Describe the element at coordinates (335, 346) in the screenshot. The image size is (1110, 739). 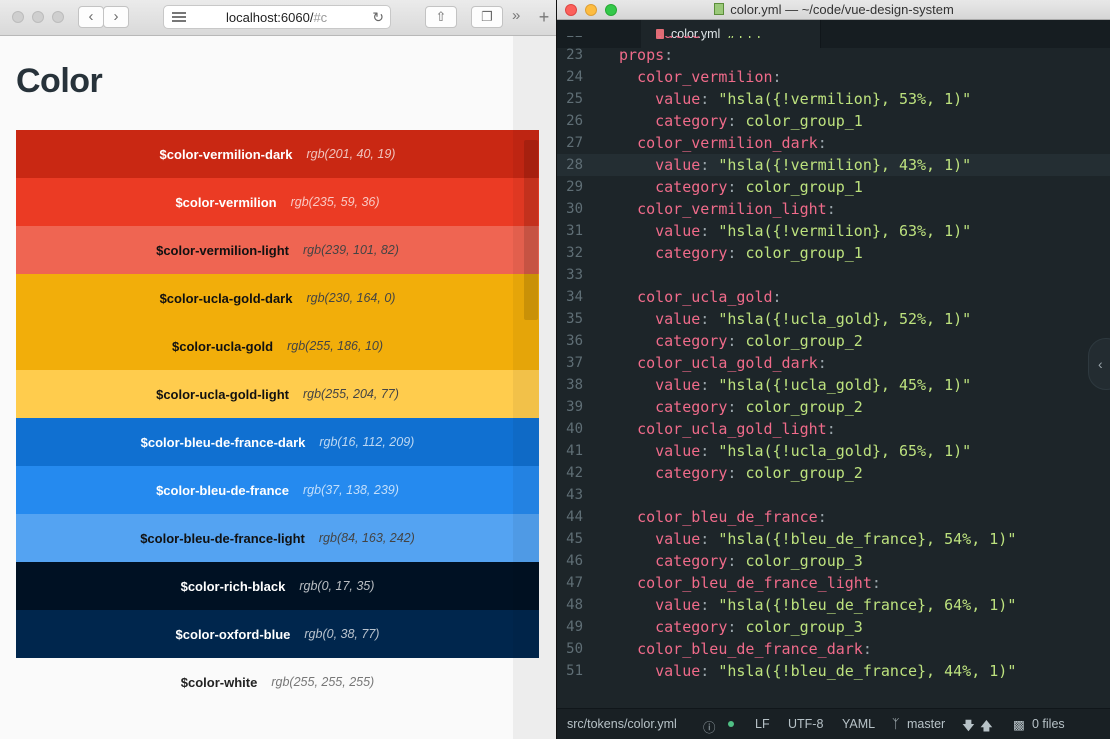
I see `swatch-value: rgb(255, 186, 10)` at that location.